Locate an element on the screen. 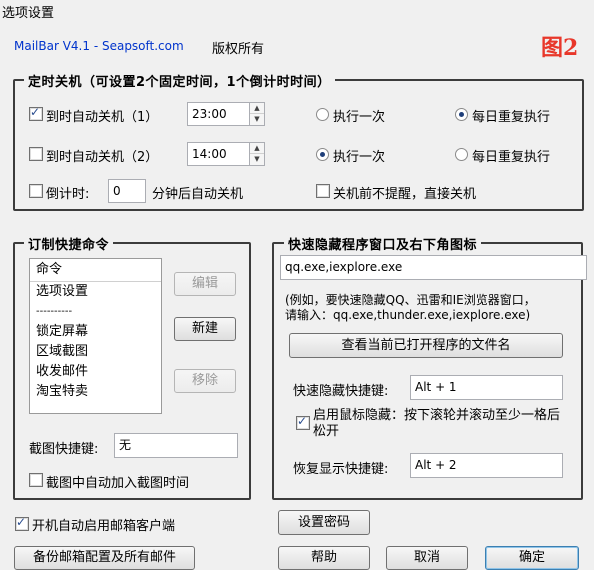  restore-hotkey-label: 恢复显示快捷键: is located at coordinates (341, 469).